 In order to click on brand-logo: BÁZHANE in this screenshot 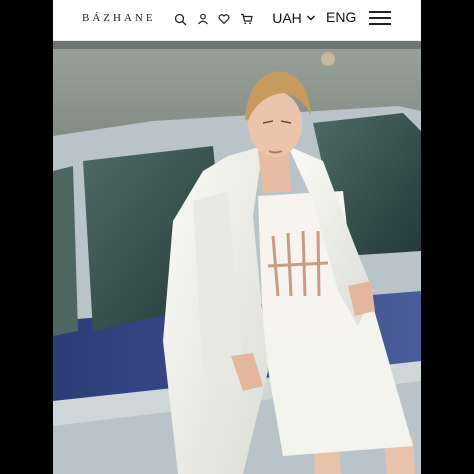, I will do `click(119, 18)`.